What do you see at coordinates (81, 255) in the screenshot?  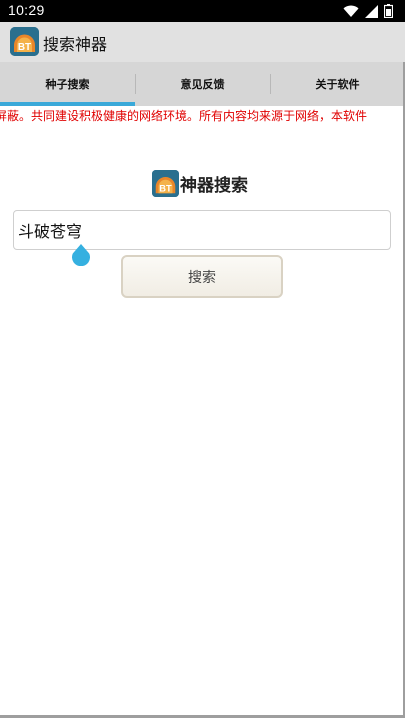 I see `text-caret-handle` at bounding box center [81, 255].